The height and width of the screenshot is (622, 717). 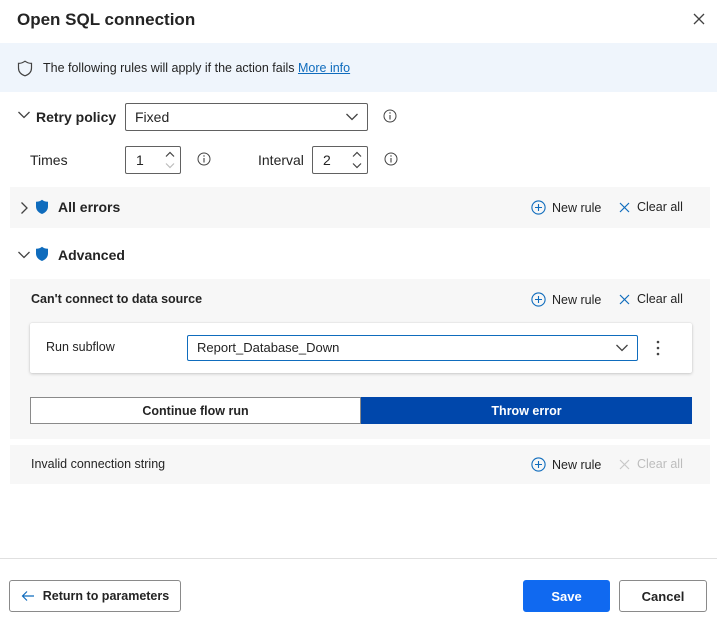 I want to click on interval-stepper: 2, so click(x=340, y=160).